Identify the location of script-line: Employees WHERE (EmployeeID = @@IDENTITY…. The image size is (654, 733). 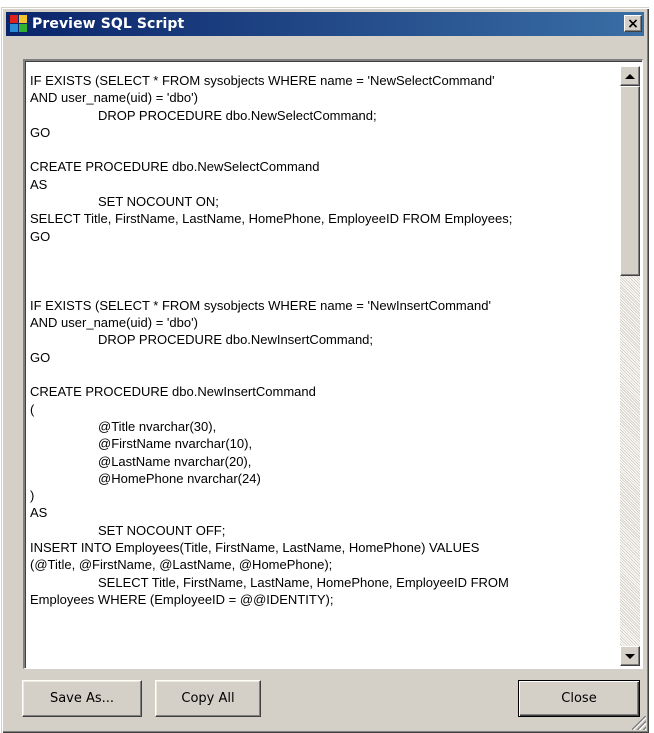
(182, 599).